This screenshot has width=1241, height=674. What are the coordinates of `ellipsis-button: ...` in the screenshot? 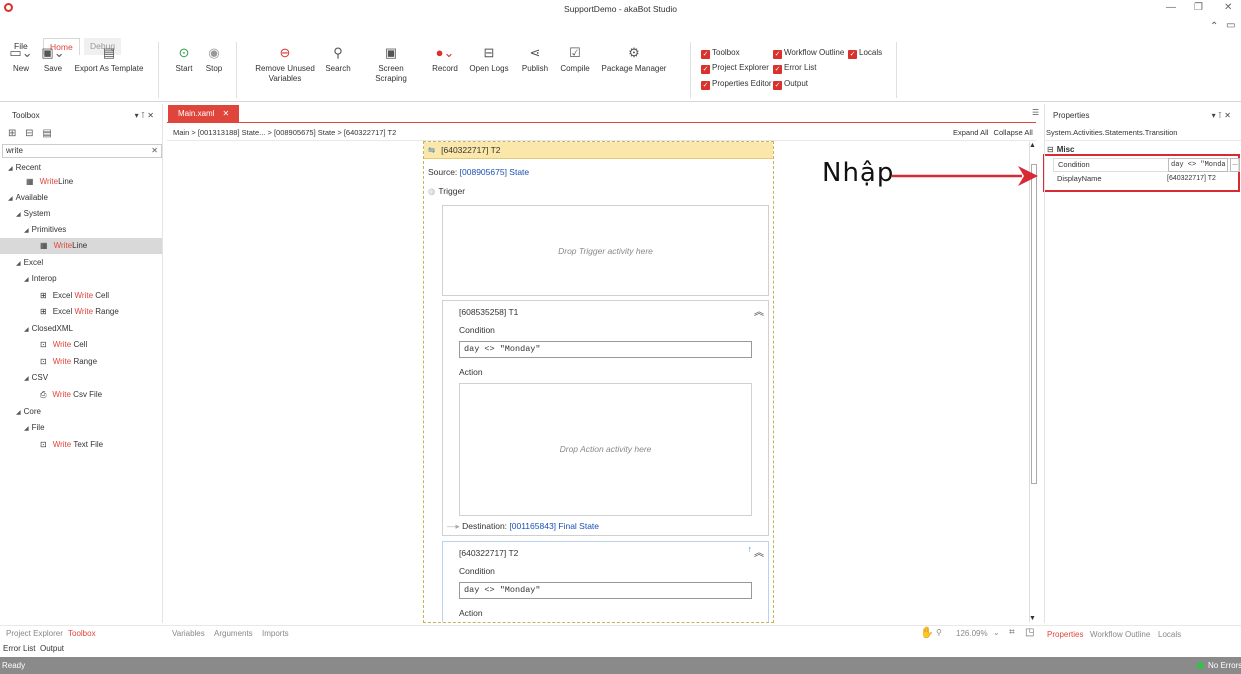 It's located at (1235, 165).